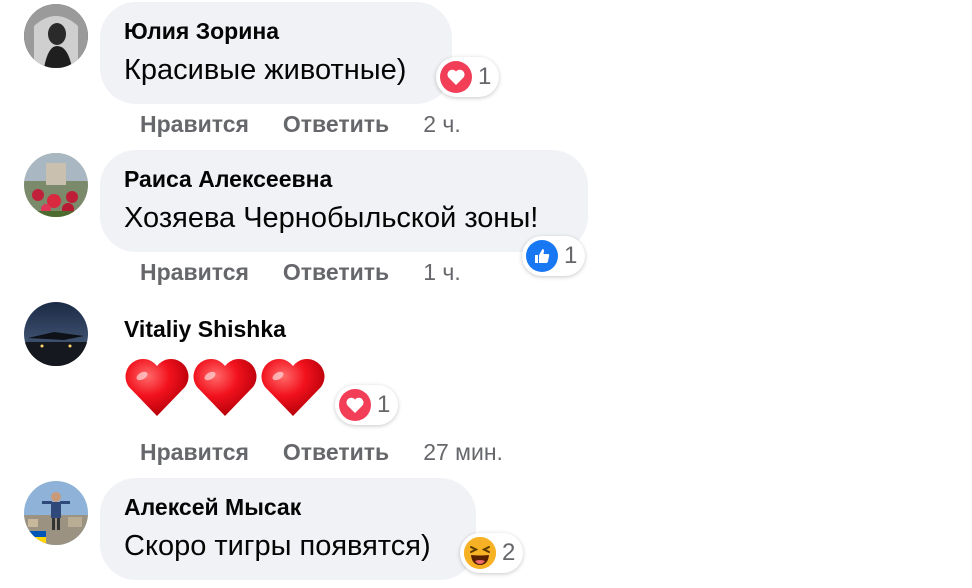  Describe the element at coordinates (205, 329) in the screenshot. I see `comment-author: Vitaliy Shishka` at that location.